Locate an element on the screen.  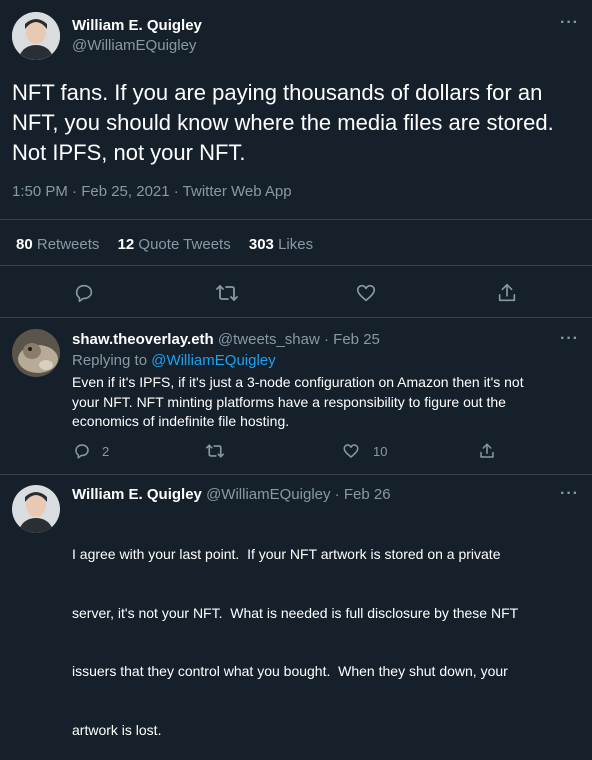
tweet-stats: 80 Retweets 12 Quote Tweets 303 Likes is located at coordinates (164, 244).